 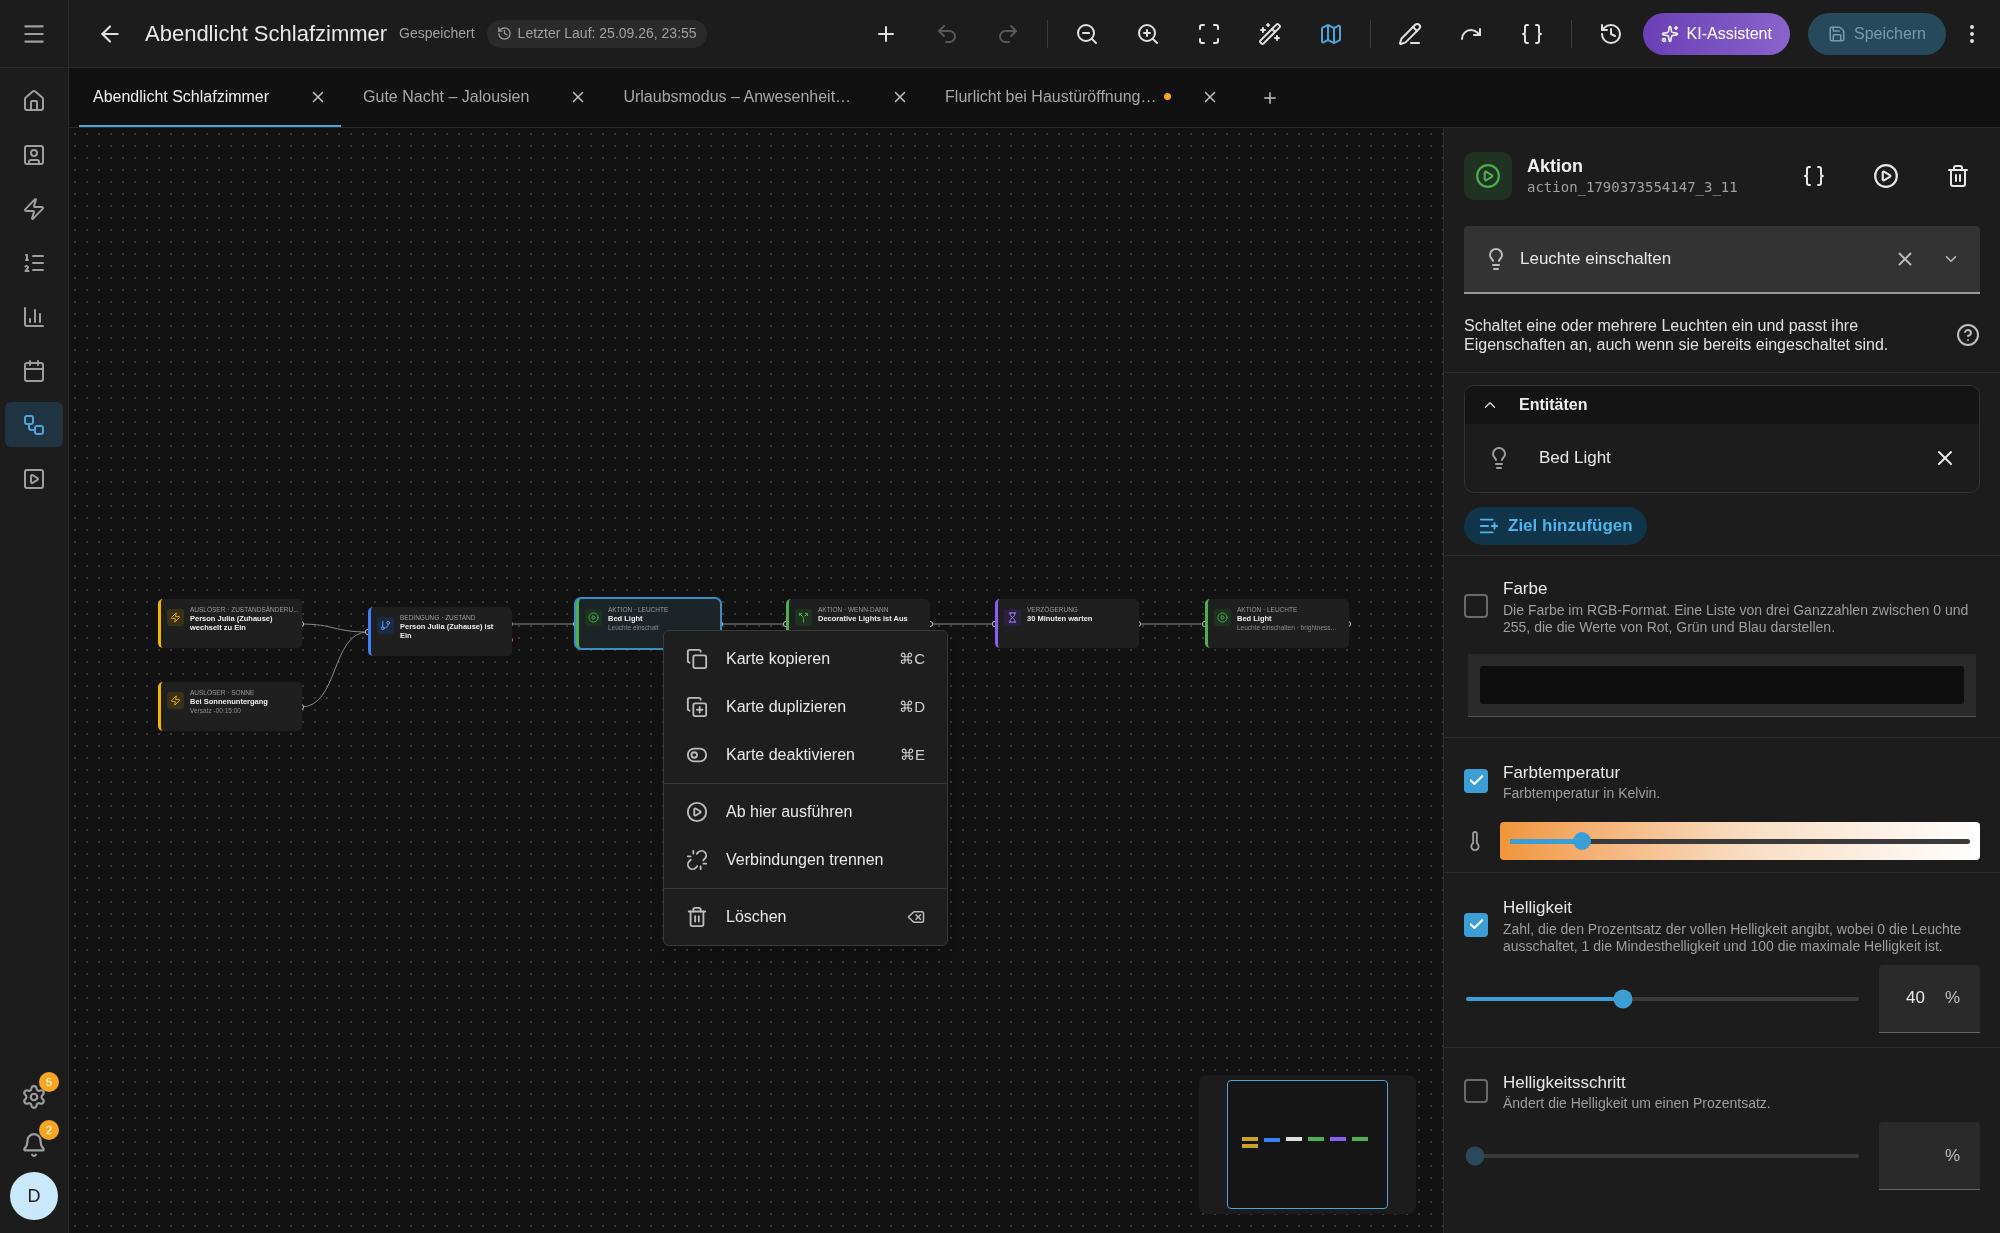 I want to click on map-icon, so click(x=1330, y=33).